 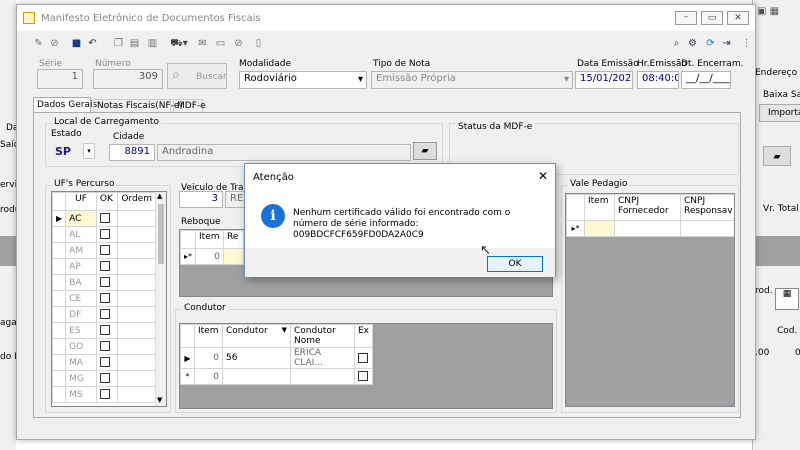 I want to click on chevron-up-icon: ▲, so click(x=159, y=196).